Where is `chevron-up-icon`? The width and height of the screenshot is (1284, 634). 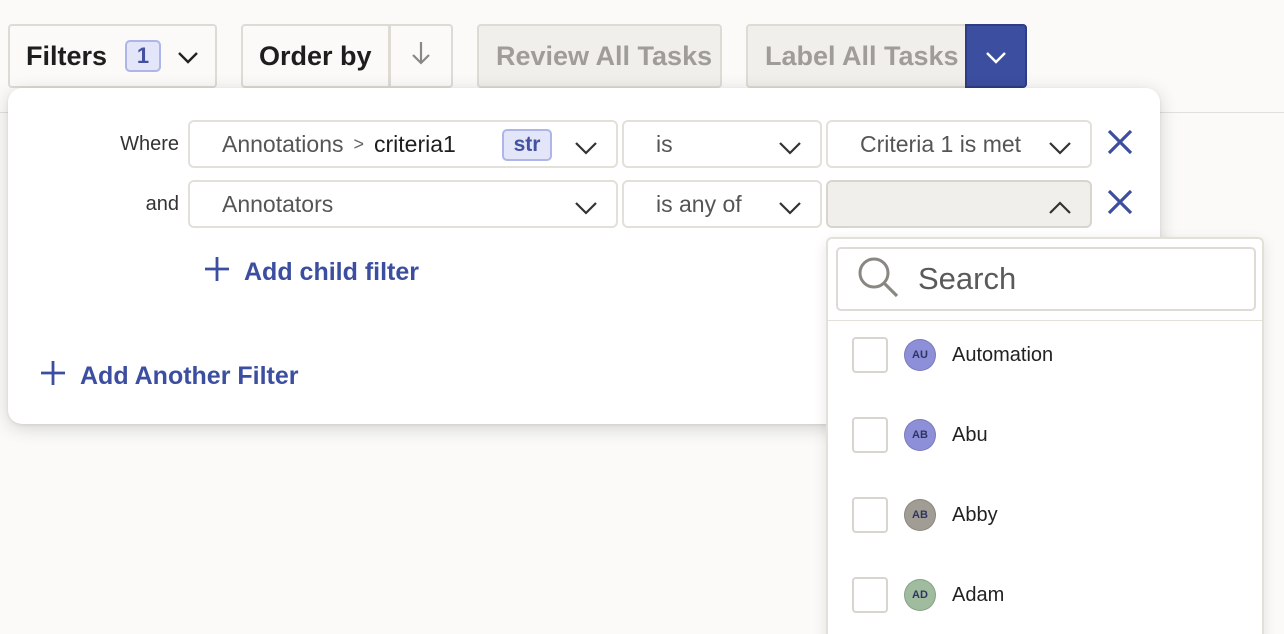
chevron-up-icon is located at coordinates (1060, 208).